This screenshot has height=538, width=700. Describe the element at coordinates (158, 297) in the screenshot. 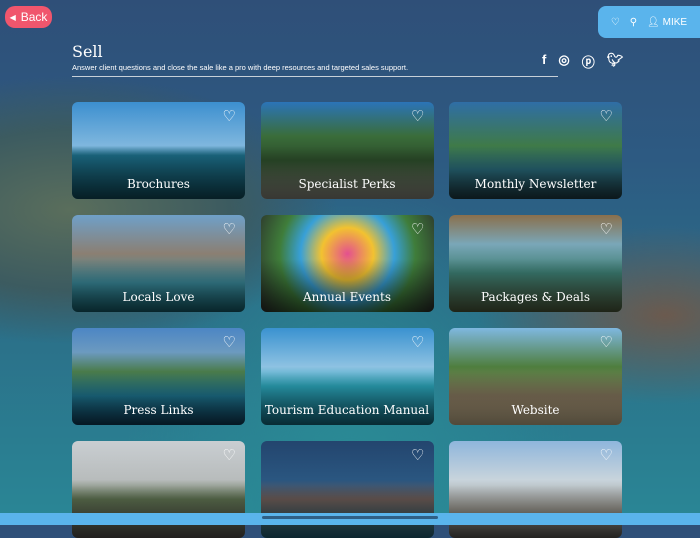

I see `card-label: Locals Love` at that location.